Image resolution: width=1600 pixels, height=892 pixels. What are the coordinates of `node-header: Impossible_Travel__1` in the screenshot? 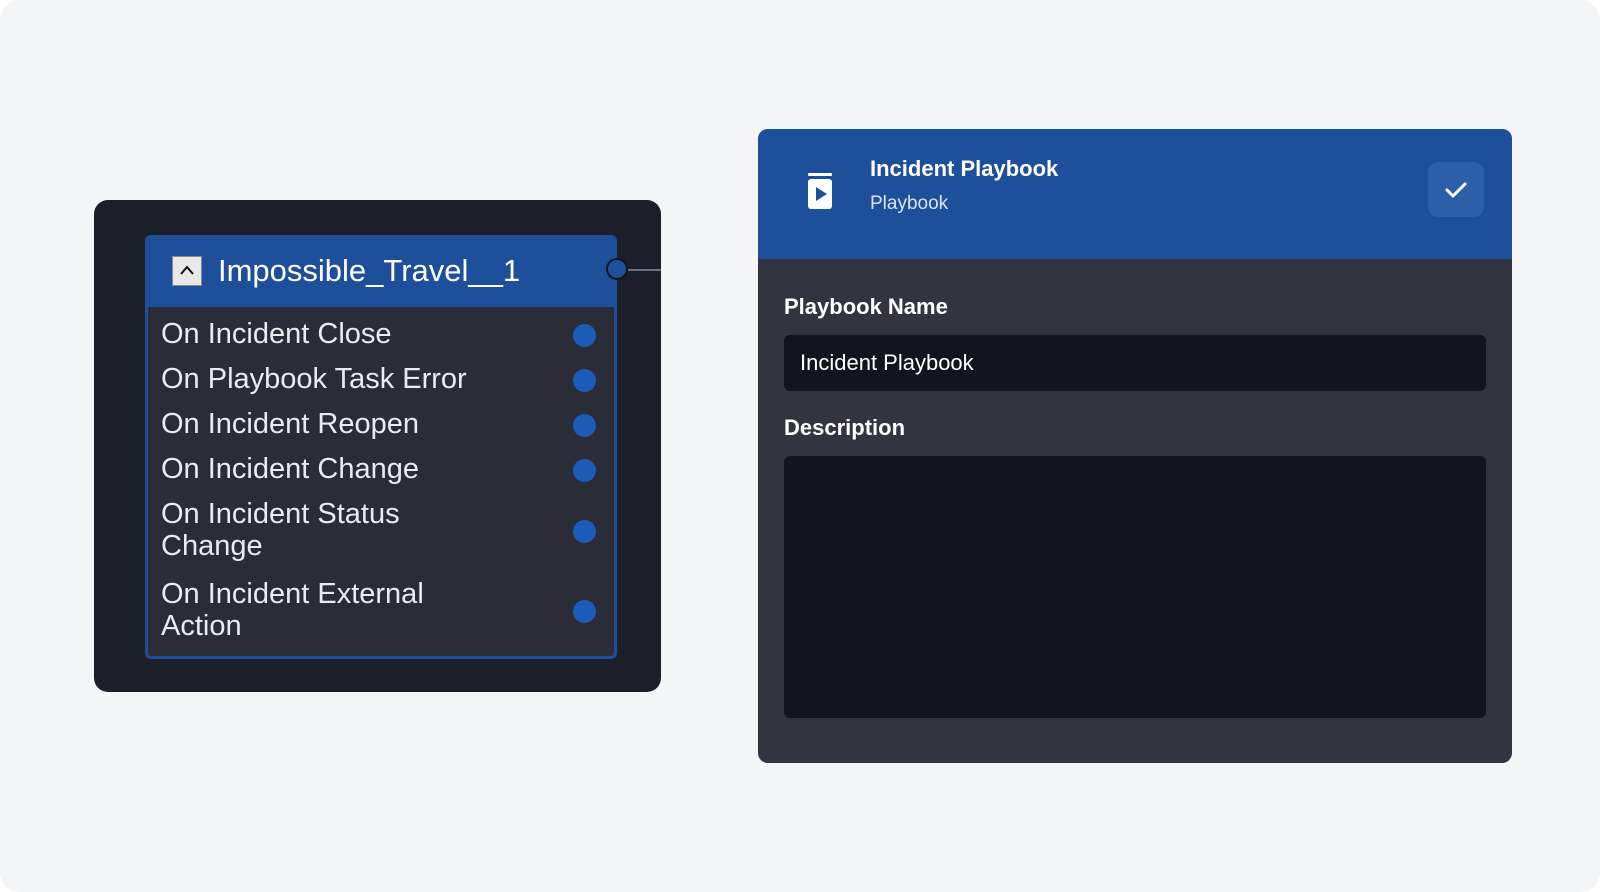 It's located at (381, 271).